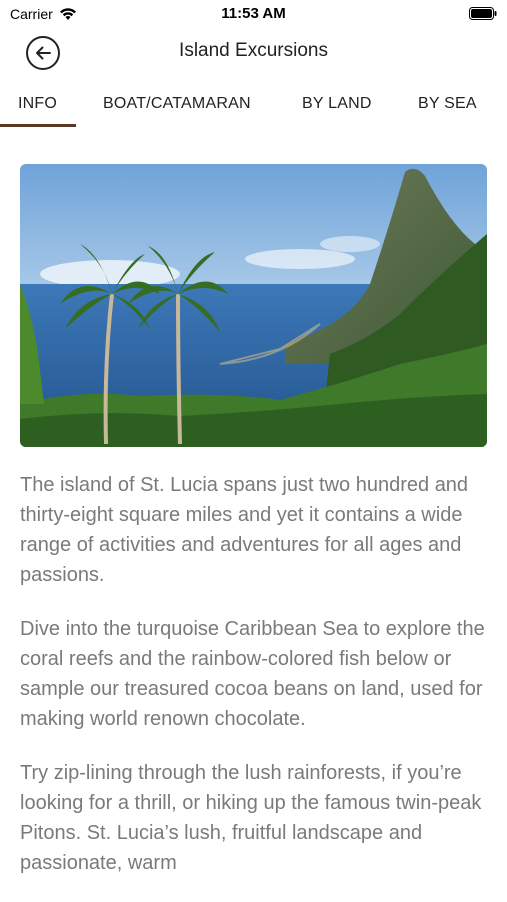  What do you see at coordinates (253, 107) in the screenshot?
I see `tab-bar: INFO BOAT/CATAMARAN BY LAND BY SEA` at bounding box center [253, 107].